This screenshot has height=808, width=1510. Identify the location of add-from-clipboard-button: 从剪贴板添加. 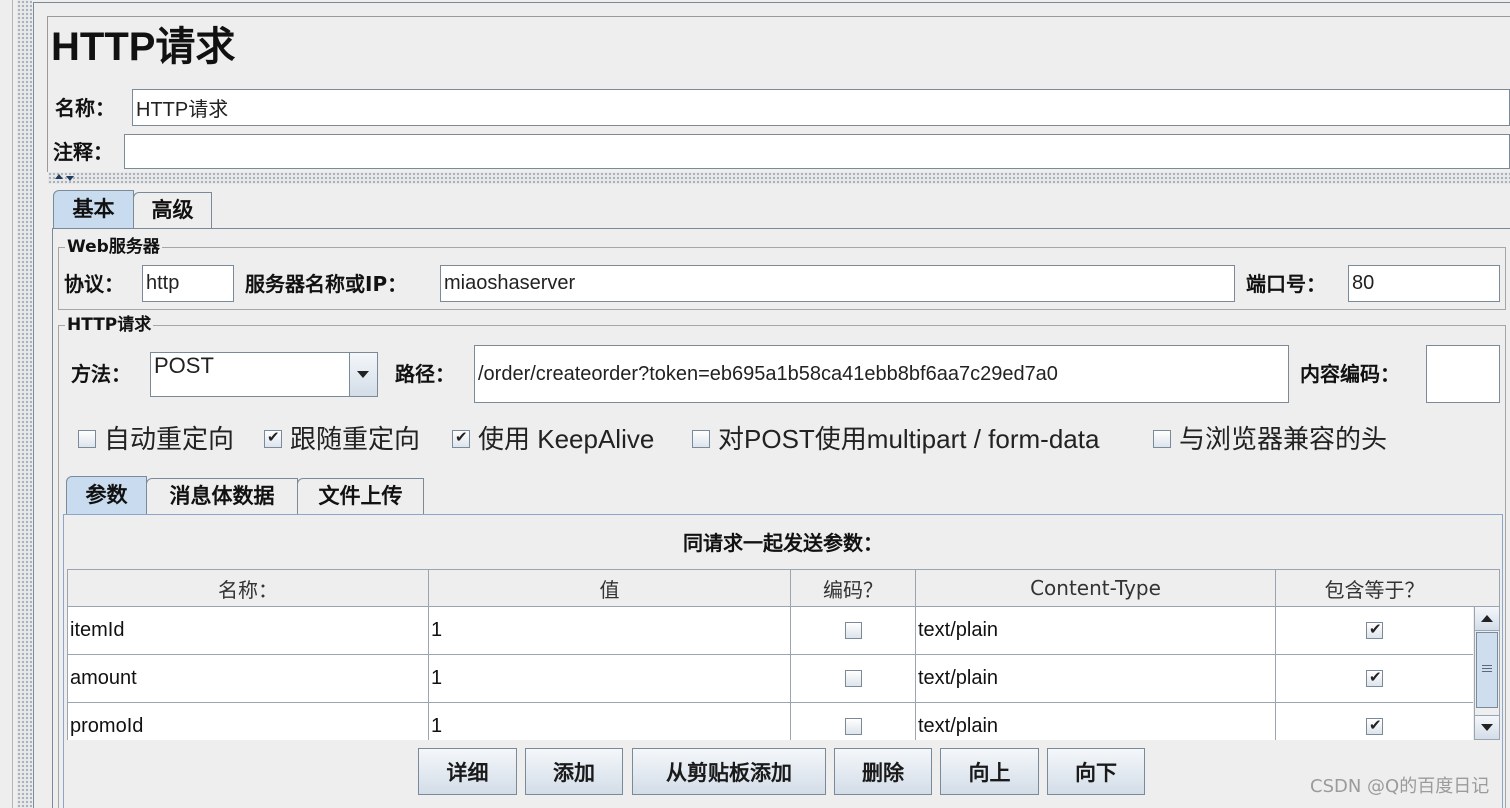
(729, 771).